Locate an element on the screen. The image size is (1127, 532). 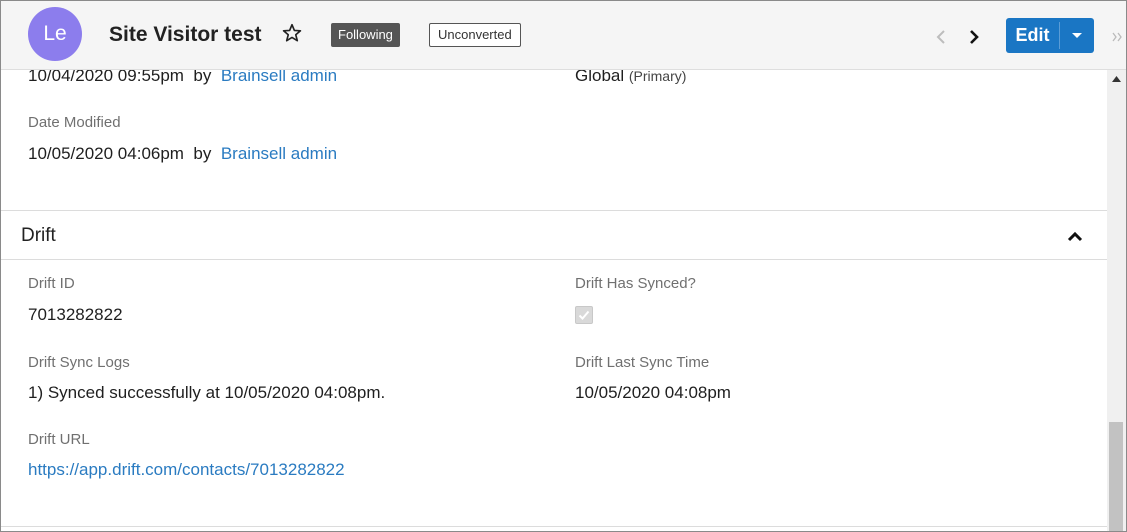
status-badge: Unconverted is located at coordinates (475, 35).